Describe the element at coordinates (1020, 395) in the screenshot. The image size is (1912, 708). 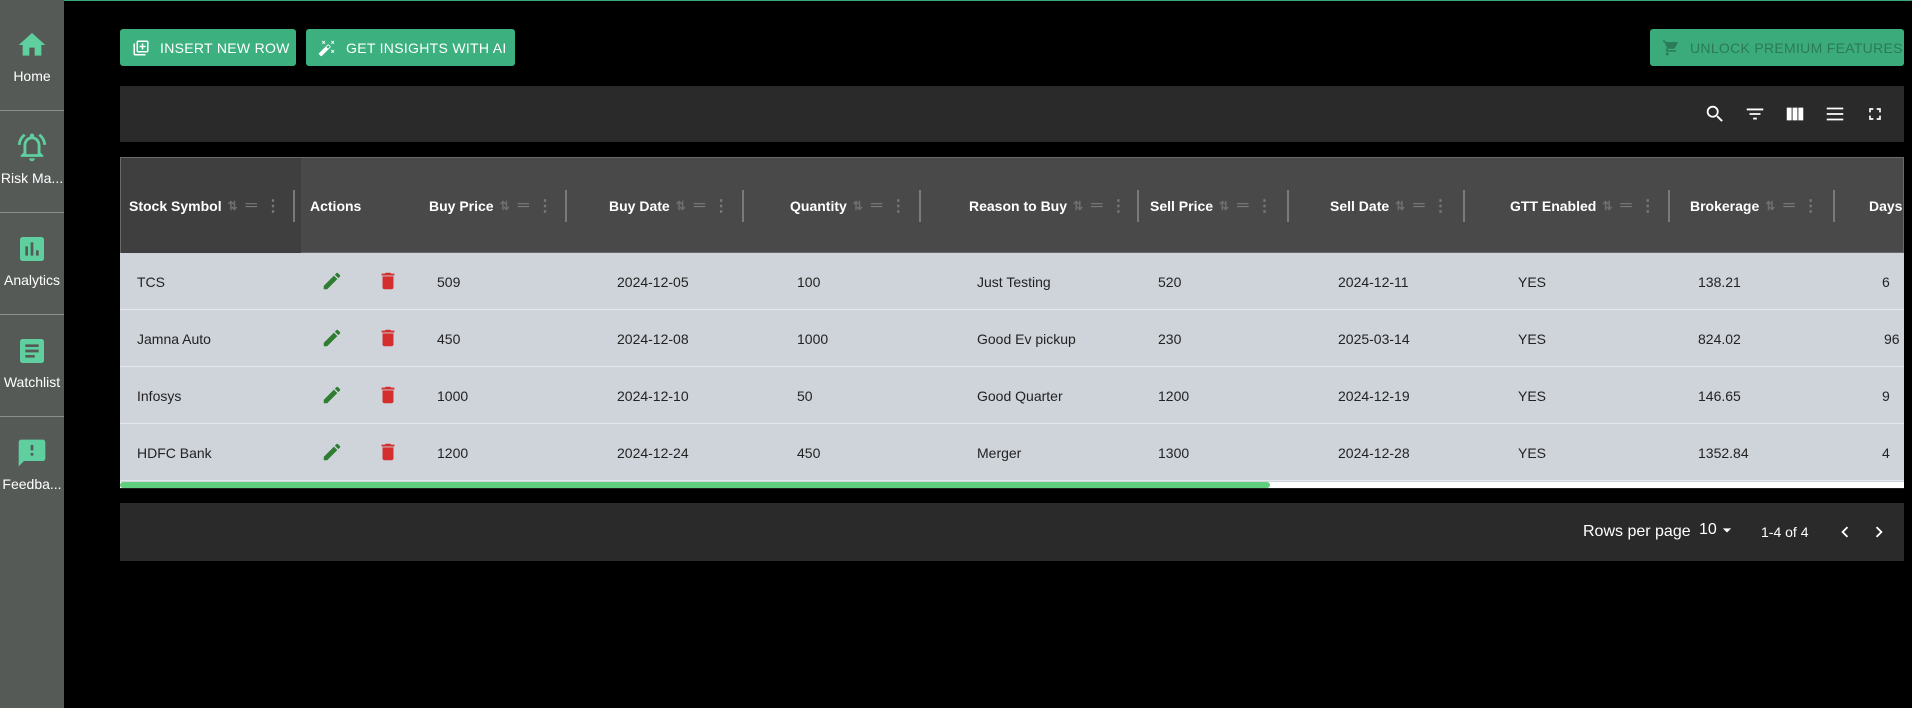
I see `cell-reason: Good Quarter` at that location.